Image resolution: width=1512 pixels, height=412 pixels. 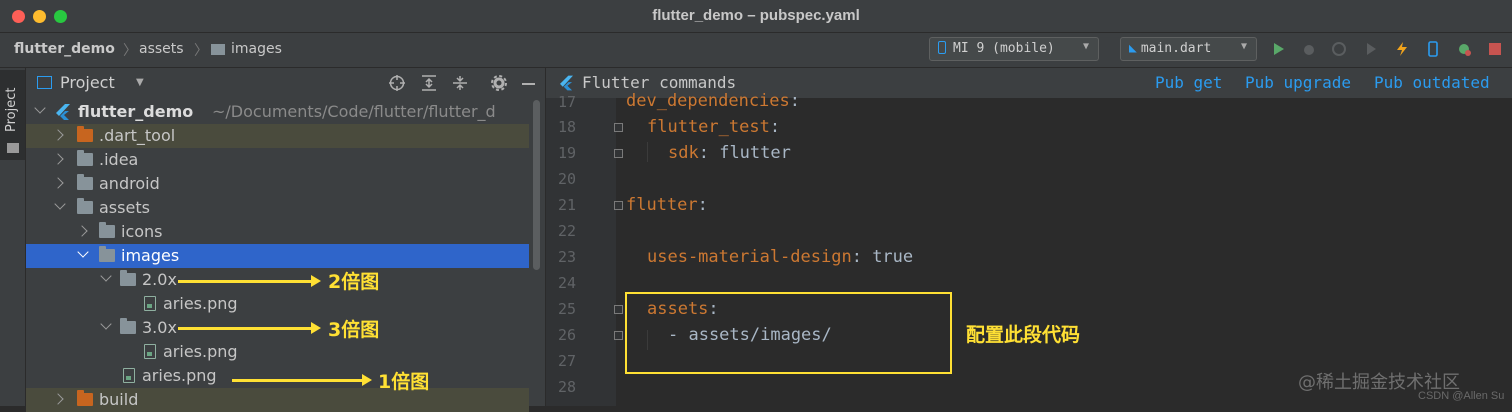 What do you see at coordinates (1279, 49) in the screenshot?
I see `run-icon` at bounding box center [1279, 49].